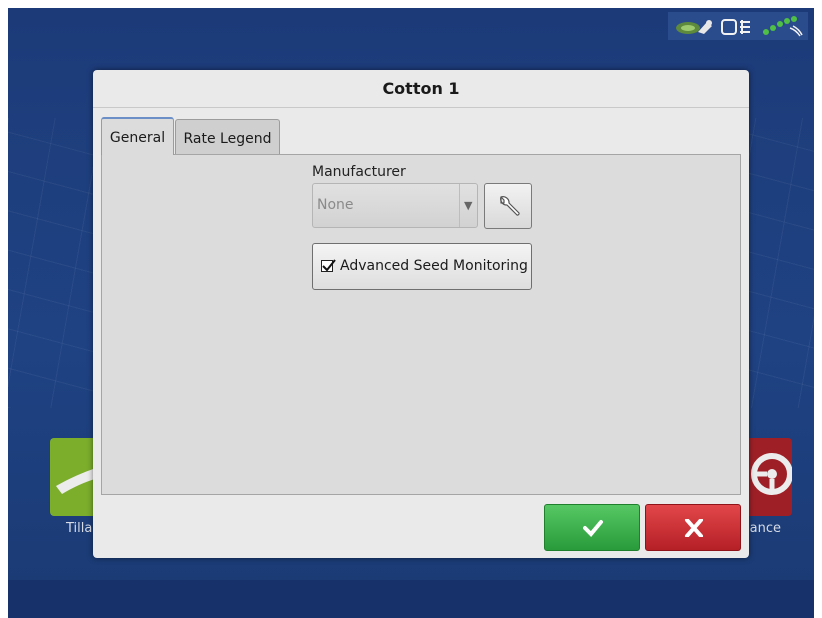 The image size is (822, 618). Describe the element at coordinates (227, 137) in the screenshot. I see `tab-rate-legend: Rate Legend` at that location.